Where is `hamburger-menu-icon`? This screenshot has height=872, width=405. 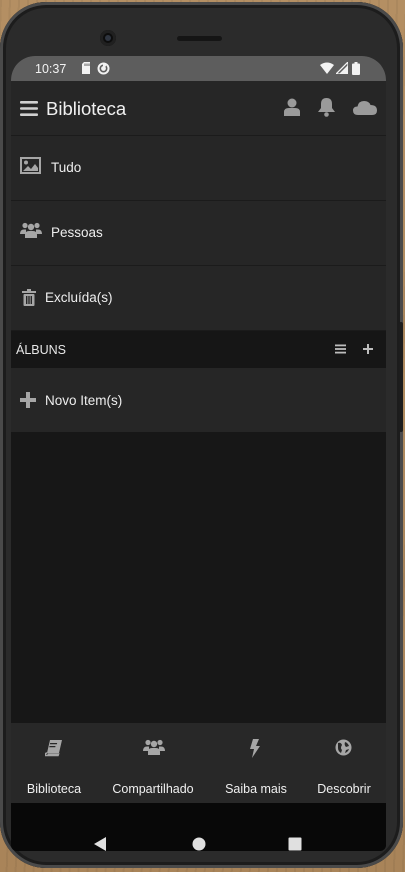 hamburger-menu-icon is located at coordinates (29, 108).